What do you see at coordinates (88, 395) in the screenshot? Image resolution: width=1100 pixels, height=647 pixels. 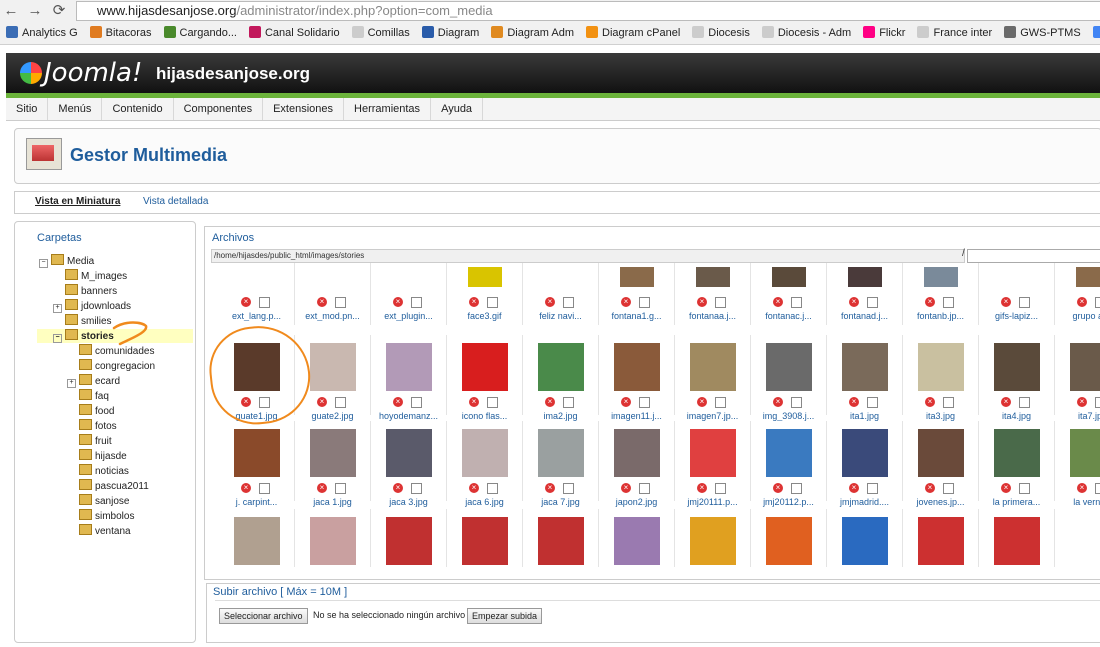 I see `folder-item: faq` at bounding box center [88, 395].